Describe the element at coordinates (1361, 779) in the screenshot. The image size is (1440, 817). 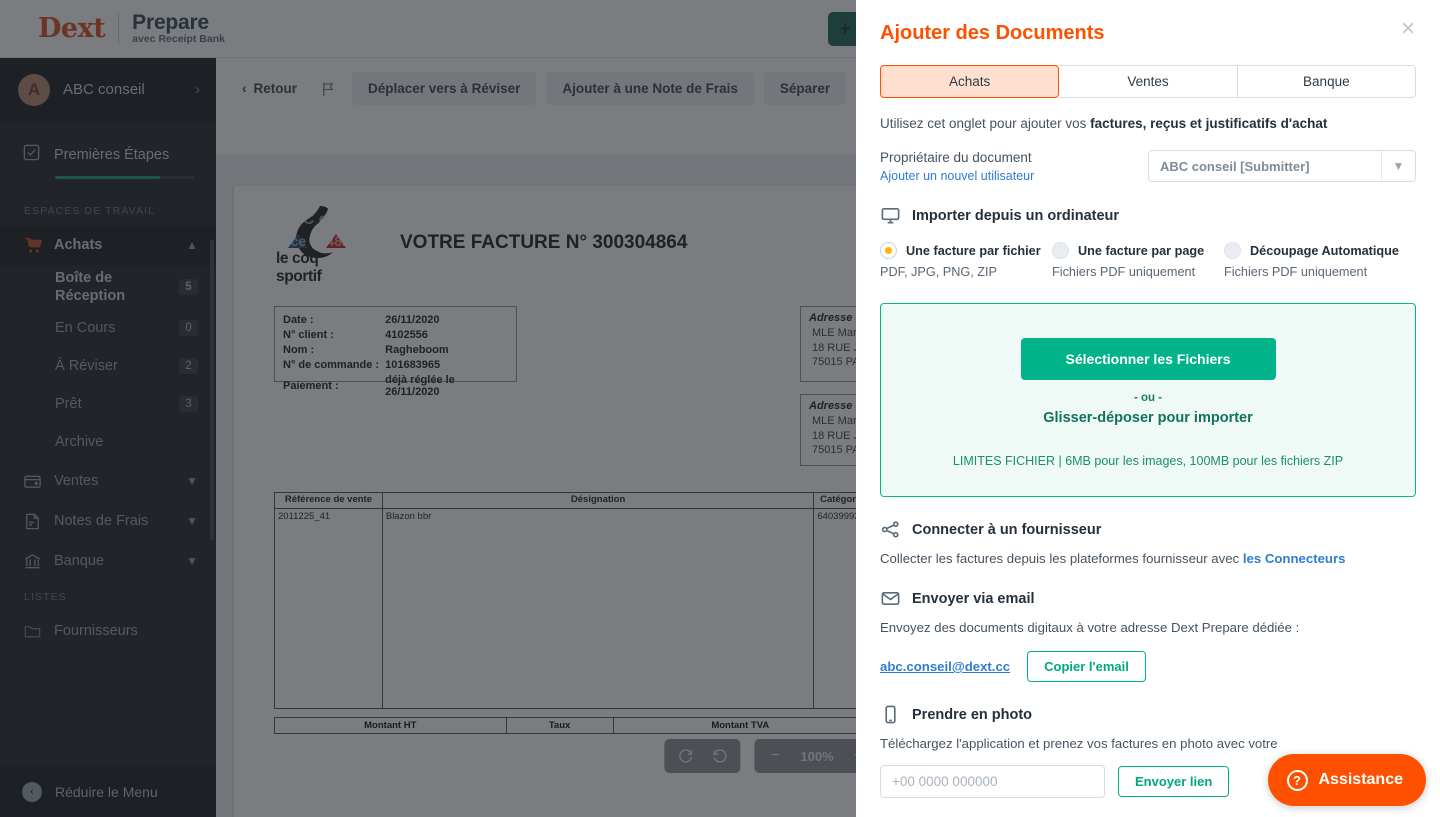
I see `assistance-label: Assistance` at that location.